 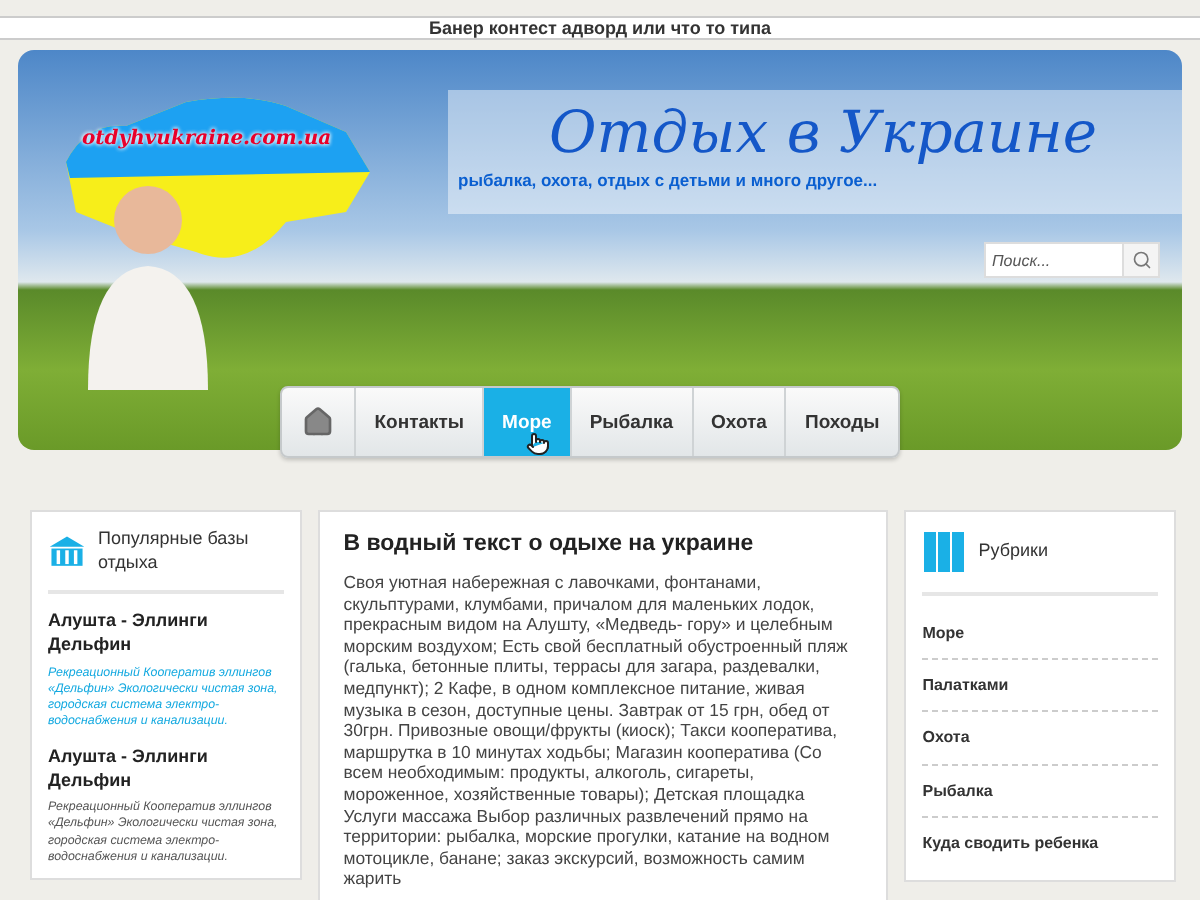 I want to click on category-link: Рыбалка, so click(x=1040, y=791).